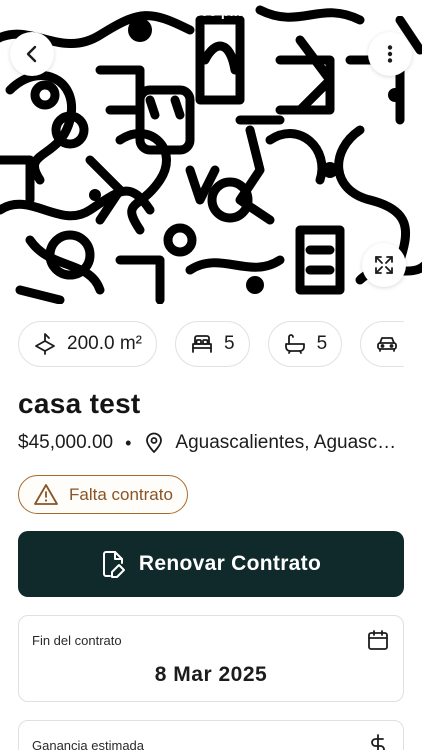 The height and width of the screenshot is (750, 422). Describe the element at coordinates (46, 494) in the screenshot. I see `warning-icon` at that location.